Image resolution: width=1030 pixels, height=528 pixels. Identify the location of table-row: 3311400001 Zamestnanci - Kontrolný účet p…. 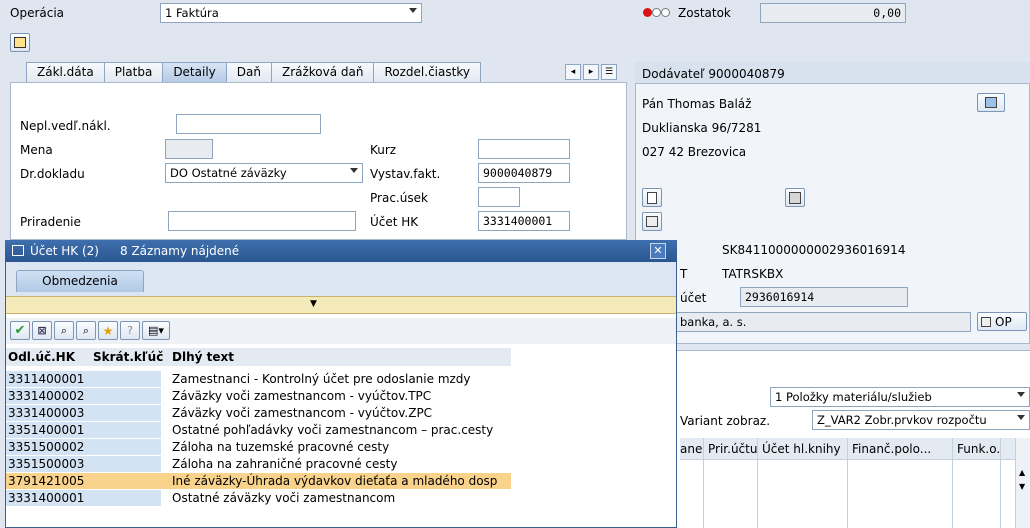
(258, 379).